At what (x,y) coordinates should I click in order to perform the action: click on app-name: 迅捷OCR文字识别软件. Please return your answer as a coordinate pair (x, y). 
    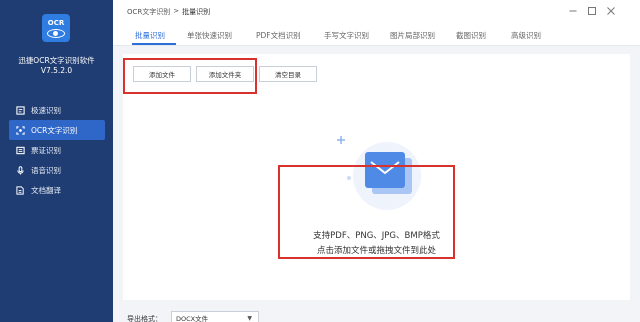
    Looking at the image, I should click on (56, 60).